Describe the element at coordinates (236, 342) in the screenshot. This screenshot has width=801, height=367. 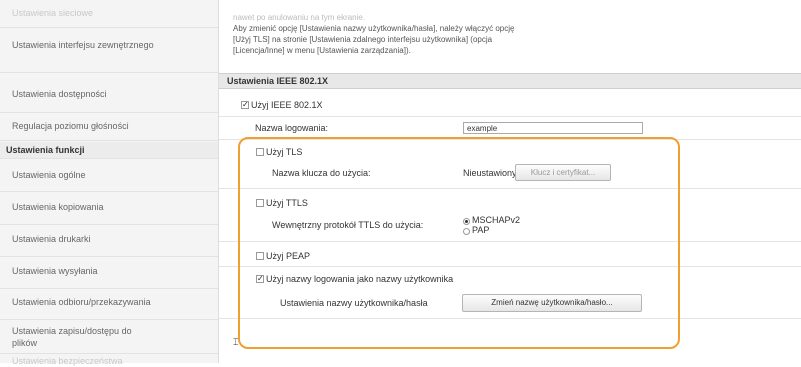
I see `text-cursor-icon: ⌶` at that location.